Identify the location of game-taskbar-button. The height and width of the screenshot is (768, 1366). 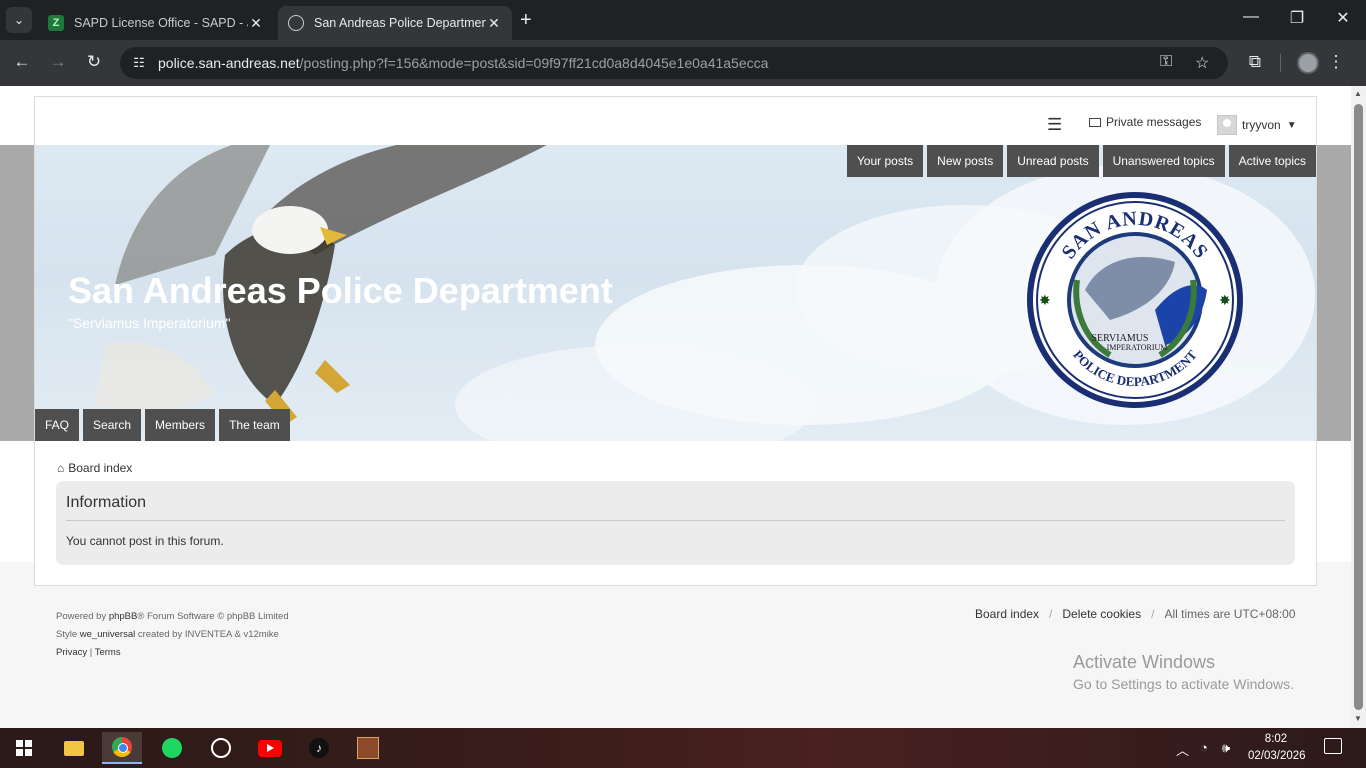
(368, 748).